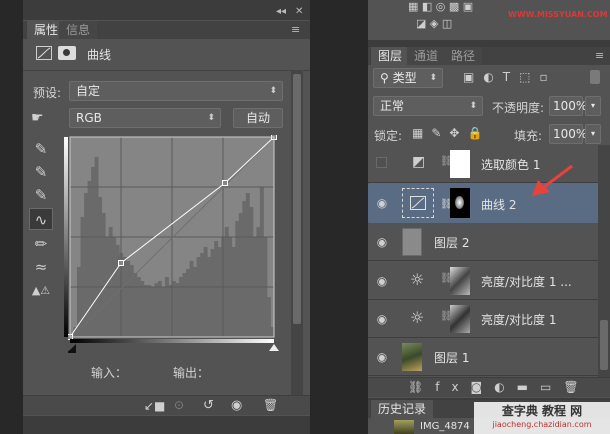 Image resolution: width=610 pixels, height=434 pixels. I want to click on photo-thumbnail, so click(412, 357).